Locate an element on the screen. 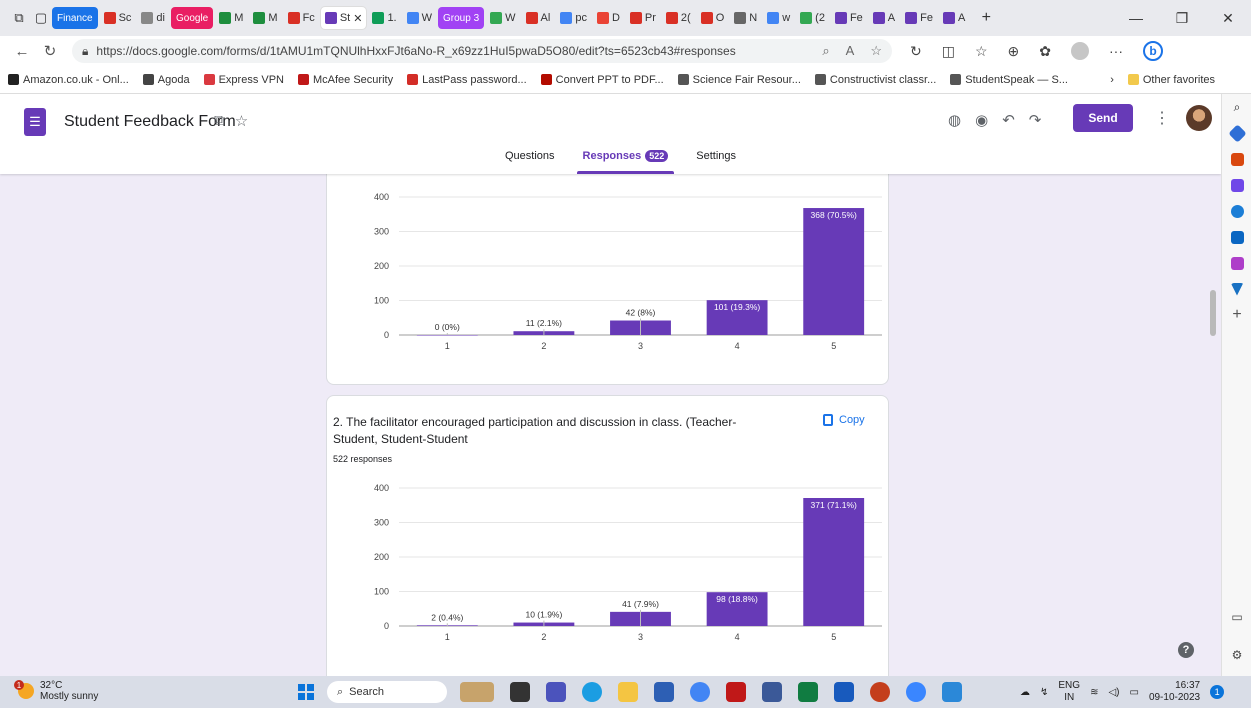  sidebar-copilot-icon is located at coordinates (1236, 211).